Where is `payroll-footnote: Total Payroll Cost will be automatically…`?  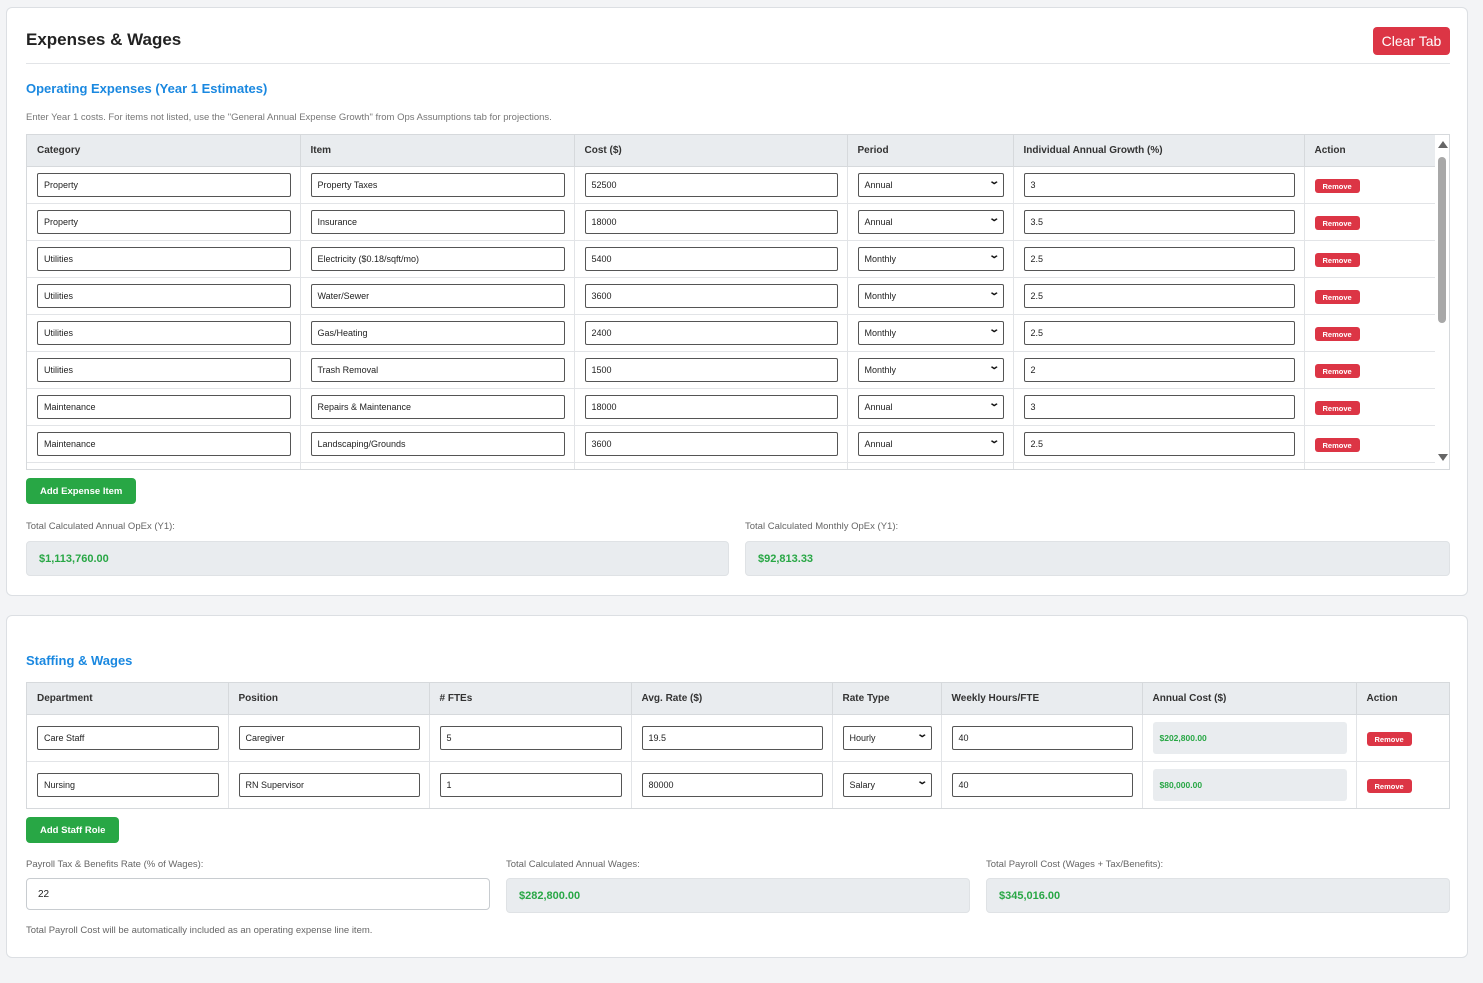 payroll-footnote: Total Payroll Cost will be automatically… is located at coordinates (199, 930).